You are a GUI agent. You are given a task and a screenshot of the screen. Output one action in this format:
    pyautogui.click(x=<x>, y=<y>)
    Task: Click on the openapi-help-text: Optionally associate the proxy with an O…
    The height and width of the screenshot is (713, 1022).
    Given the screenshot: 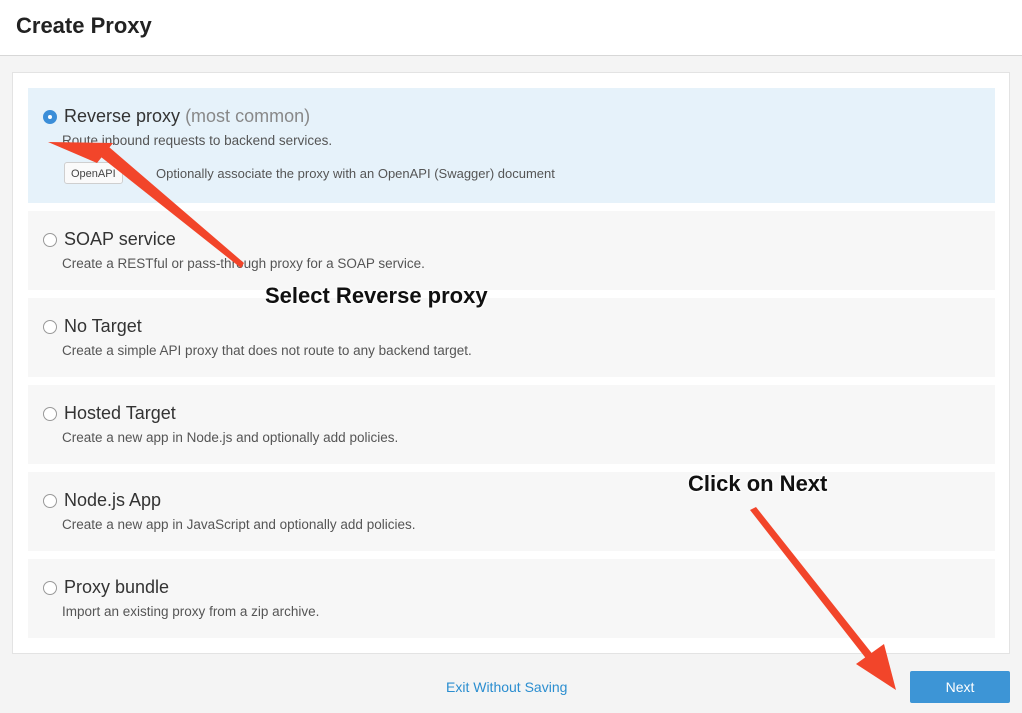 What is the action you would take?
    pyautogui.click(x=355, y=173)
    